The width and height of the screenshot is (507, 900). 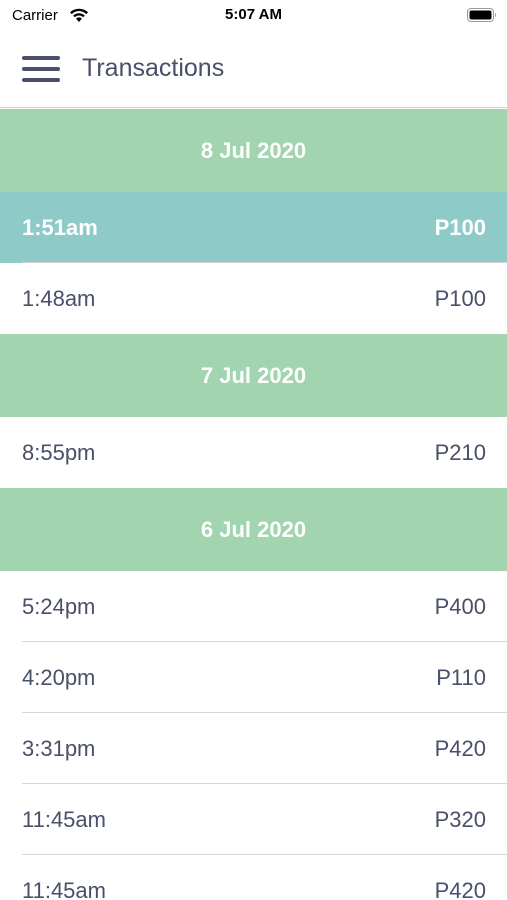 I want to click on transaction-row: 1:51am P100, so click(x=253, y=227).